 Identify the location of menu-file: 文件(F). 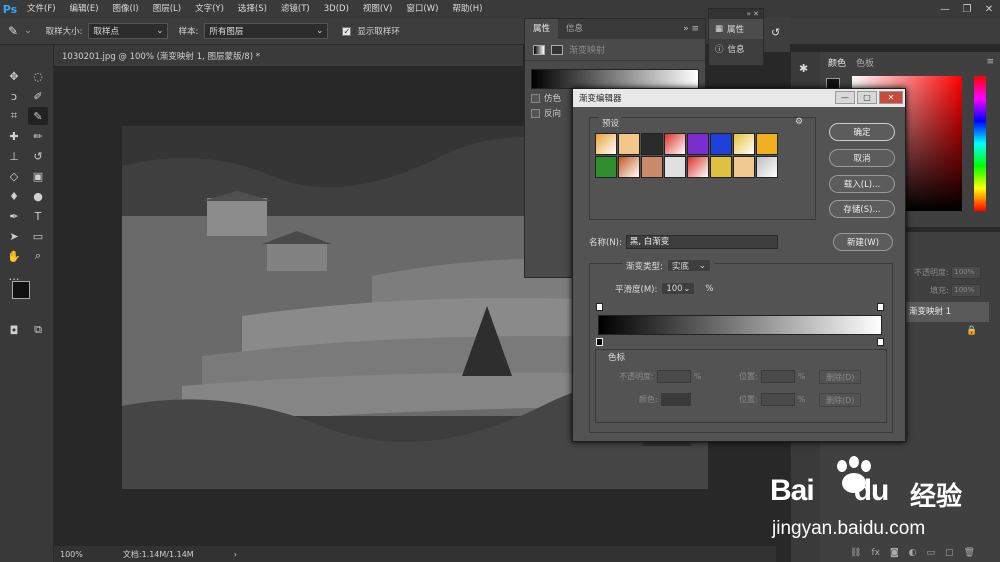
(41, 9).